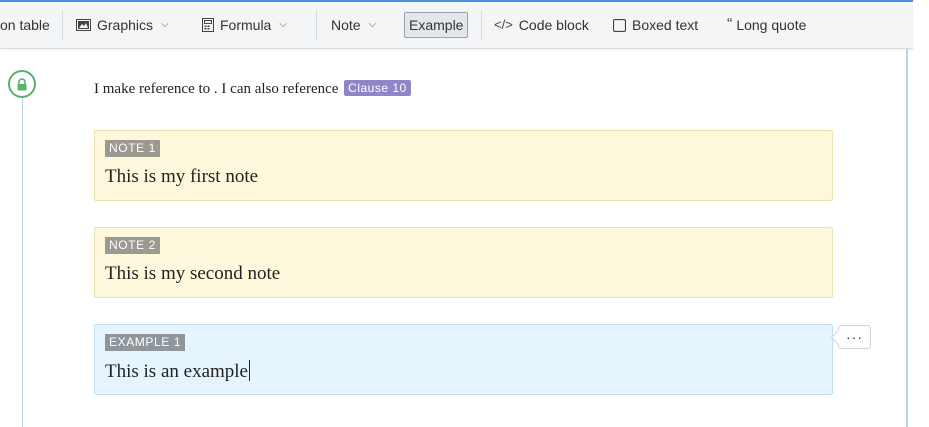  What do you see at coordinates (730, 24) in the screenshot?
I see `quote-icon: “` at bounding box center [730, 24].